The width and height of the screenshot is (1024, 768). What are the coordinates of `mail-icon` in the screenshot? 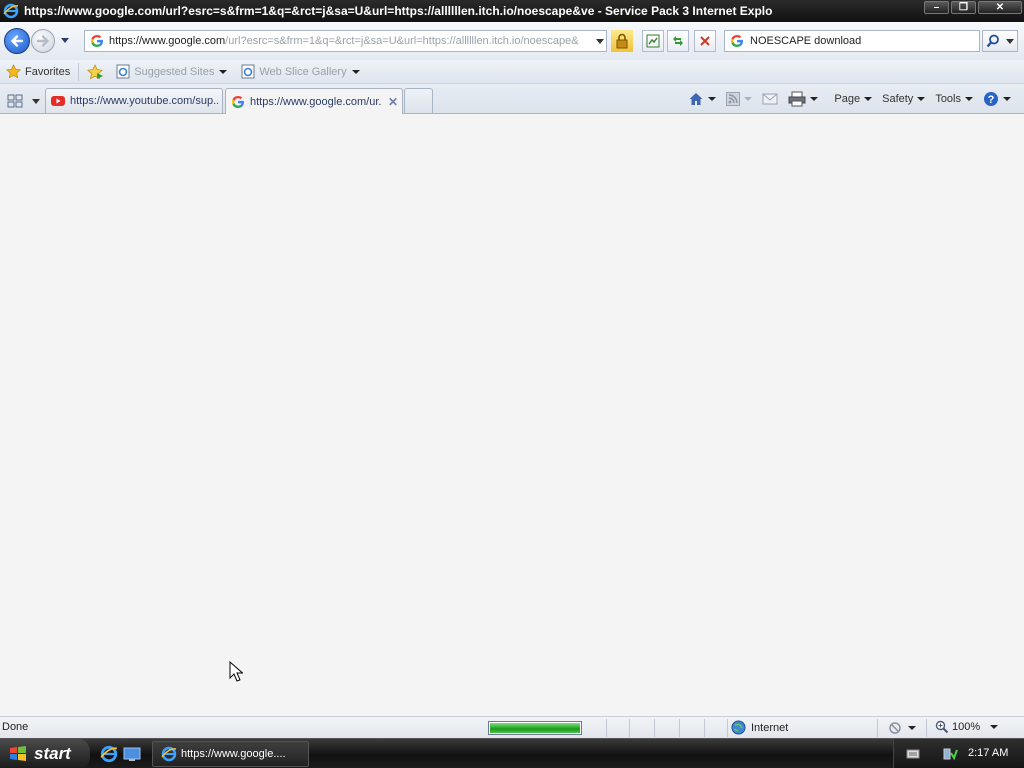 It's located at (770, 99).